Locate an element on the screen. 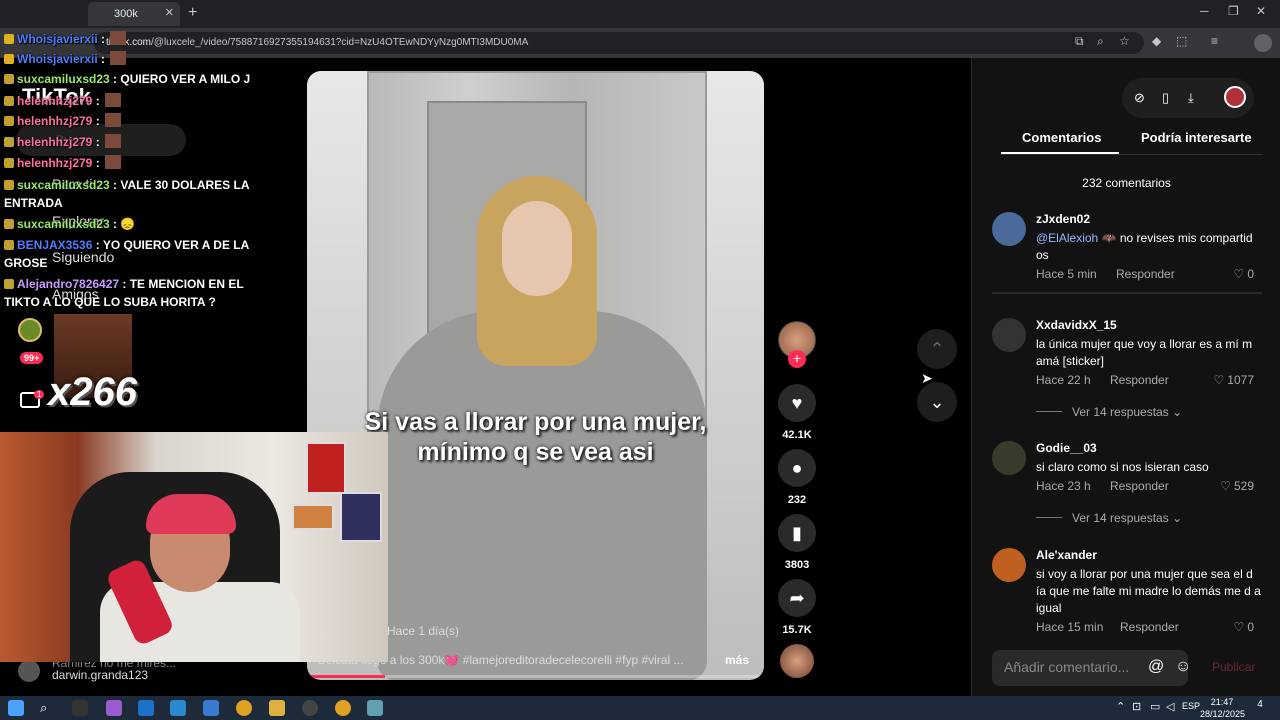 This screenshot has height=720, width=1280. store-icon is located at coordinates (211, 708).